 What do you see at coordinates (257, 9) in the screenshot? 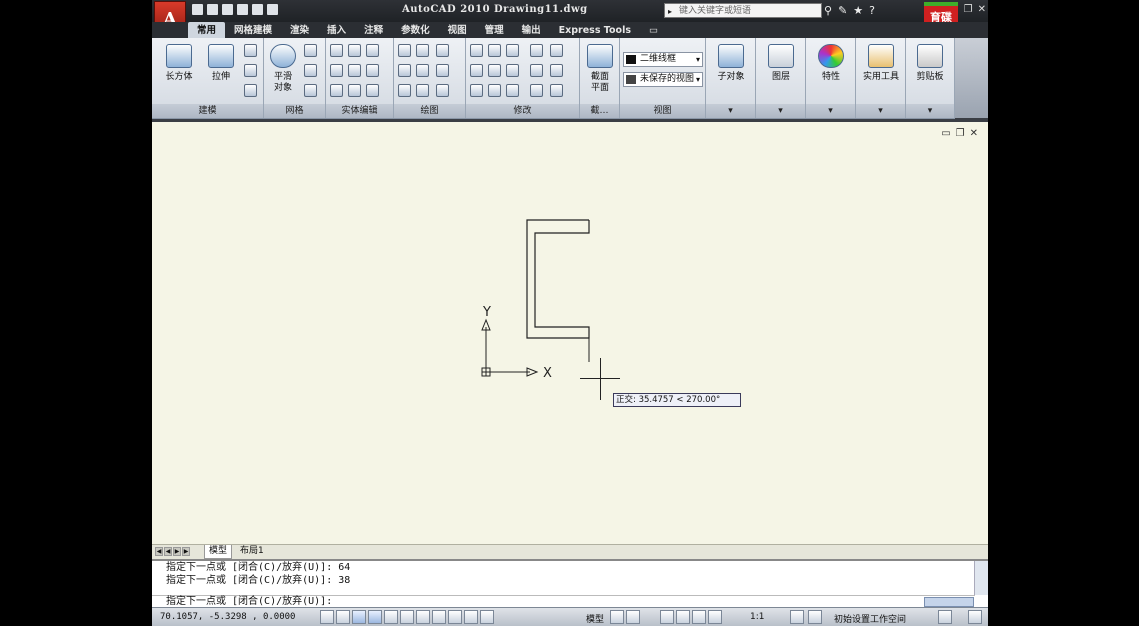
I see `redo-icon` at bounding box center [257, 9].